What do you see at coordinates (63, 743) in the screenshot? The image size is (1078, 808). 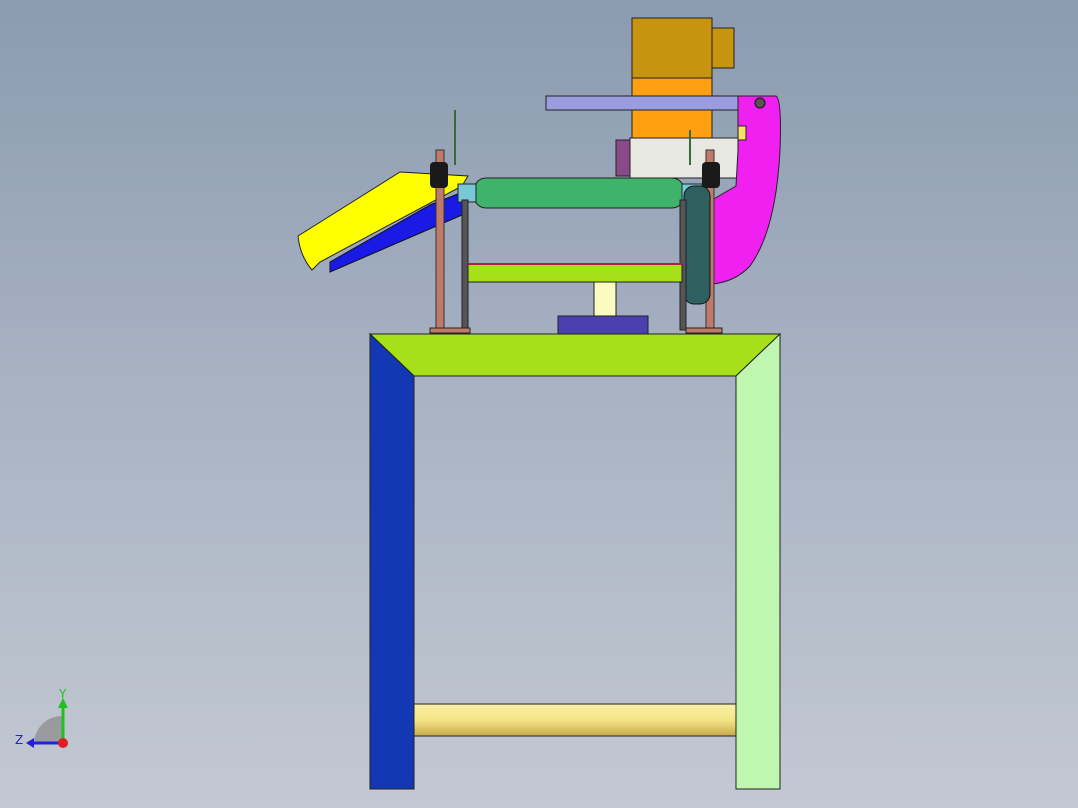 I see `origin-dot` at bounding box center [63, 743].